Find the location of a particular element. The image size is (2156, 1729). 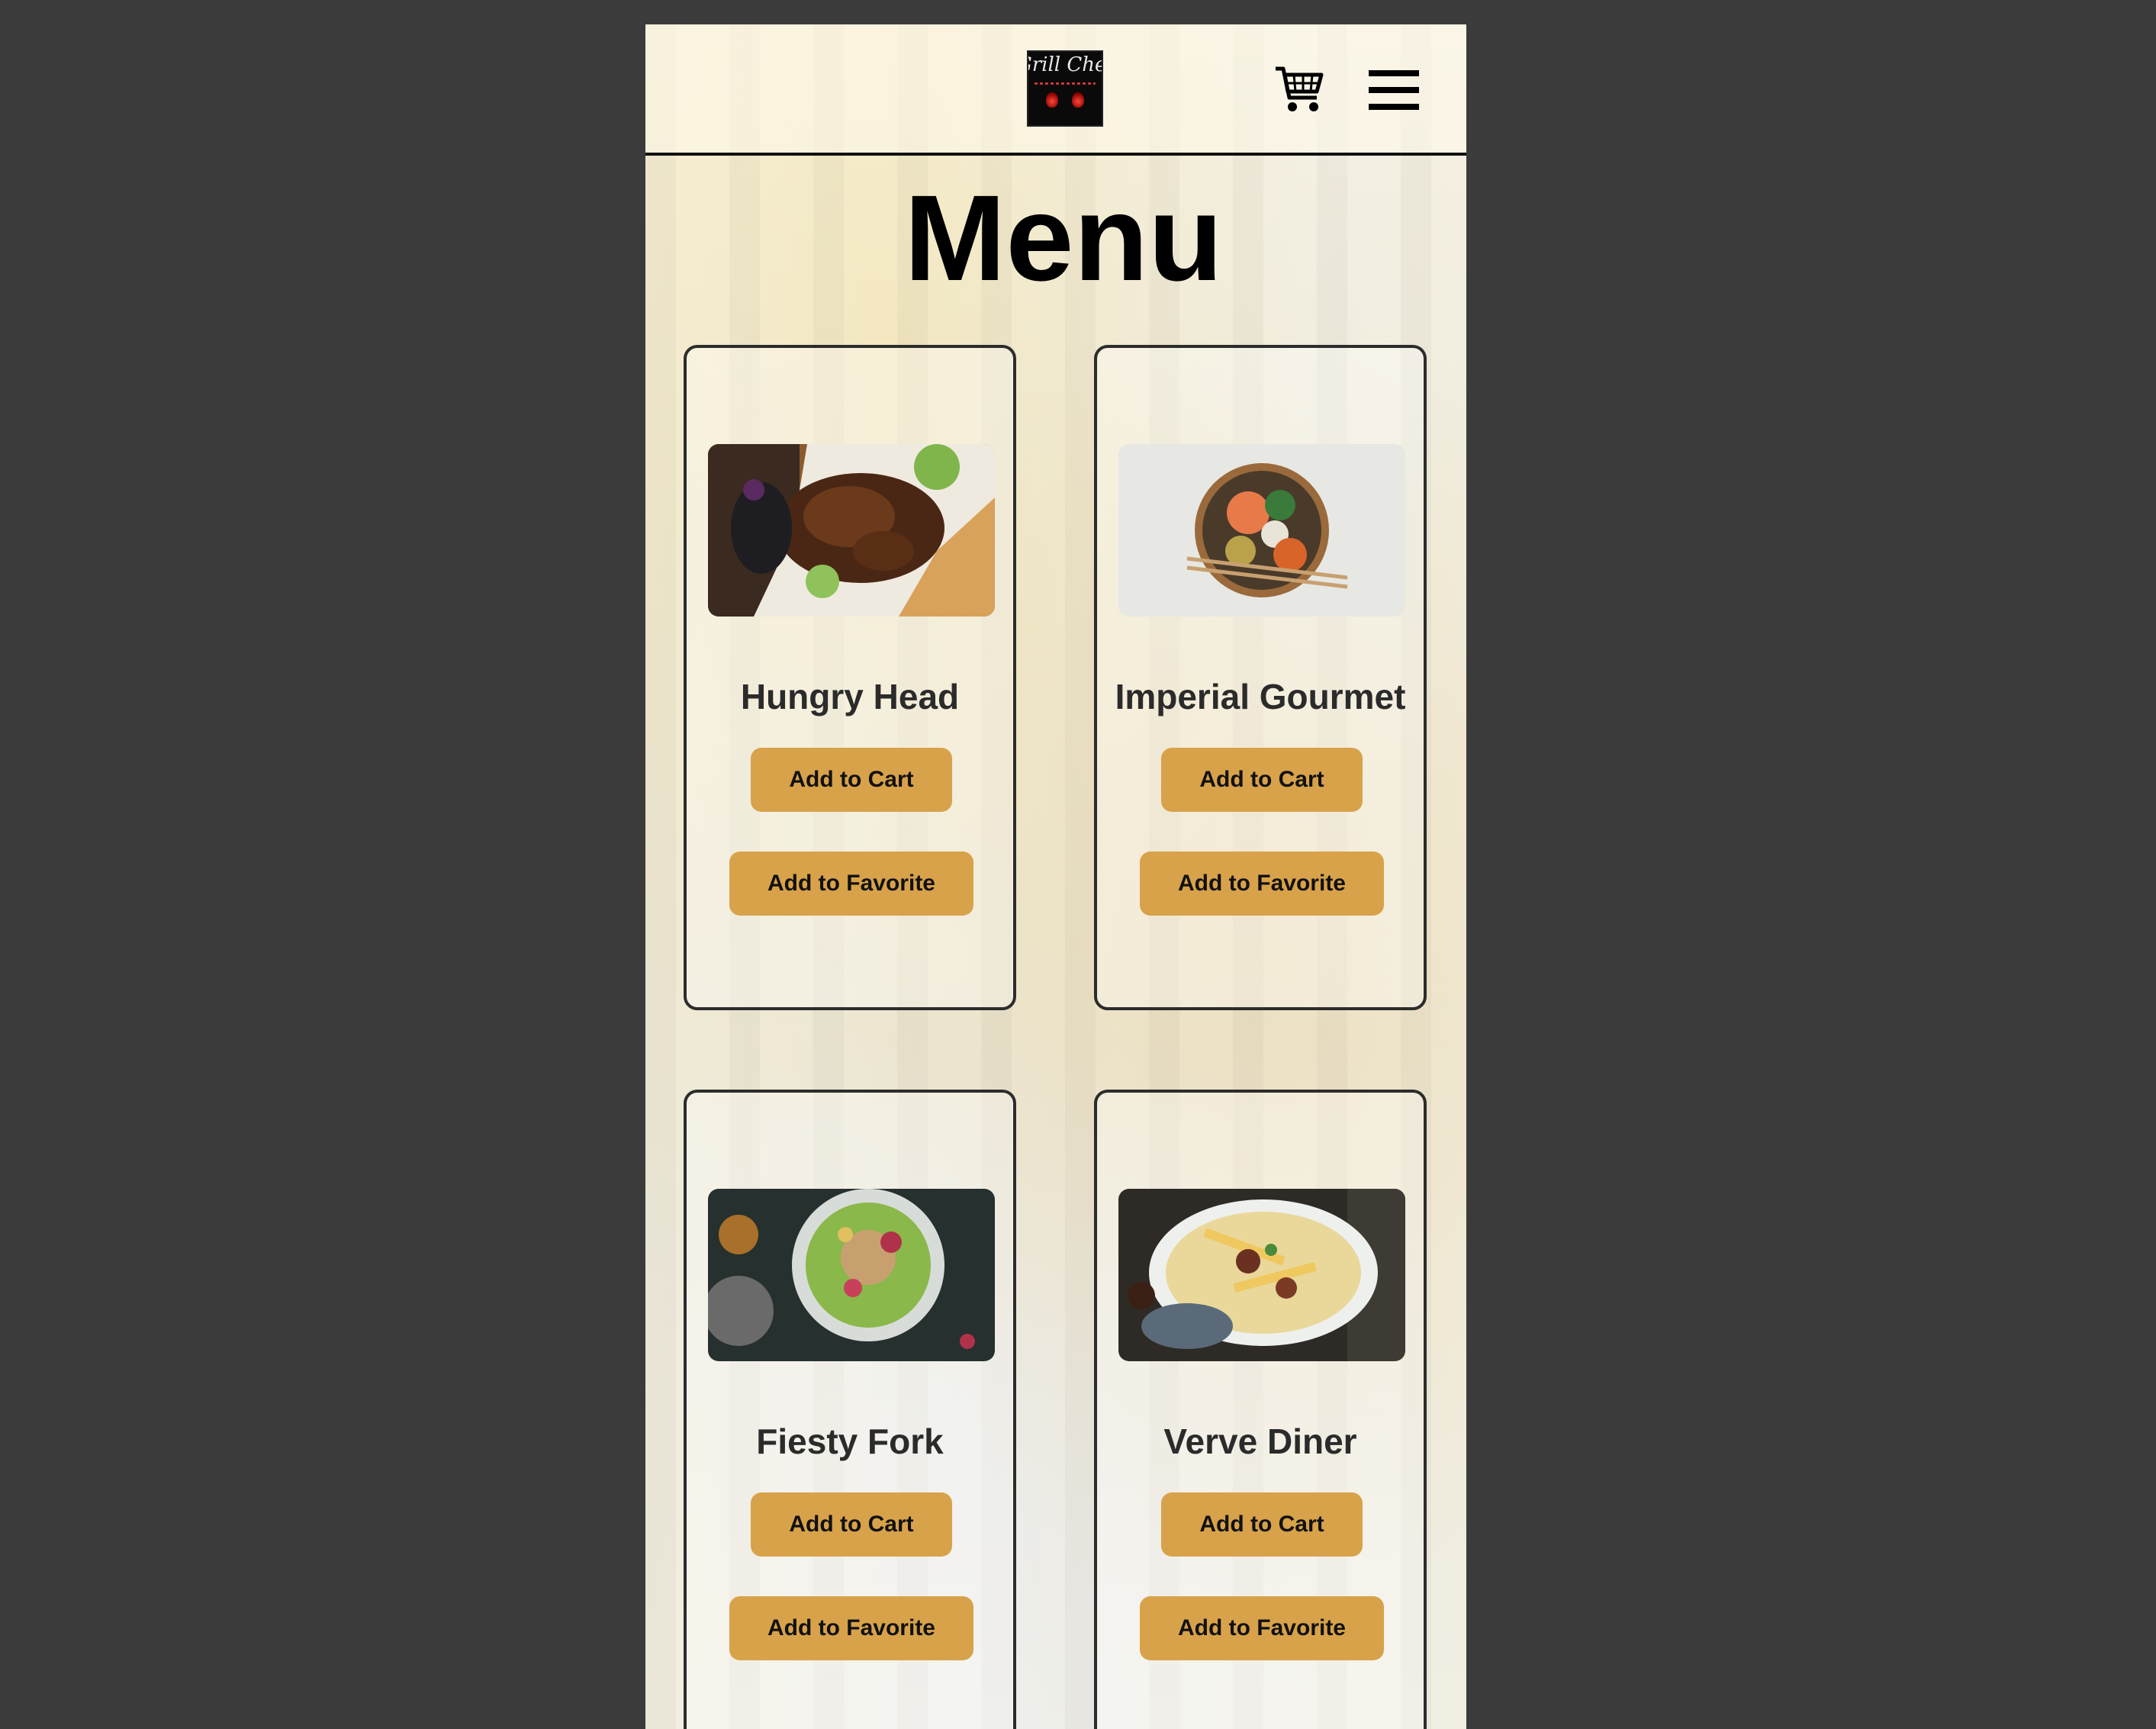

green-salad-plate-photo is located at coordinates (851, 1275).